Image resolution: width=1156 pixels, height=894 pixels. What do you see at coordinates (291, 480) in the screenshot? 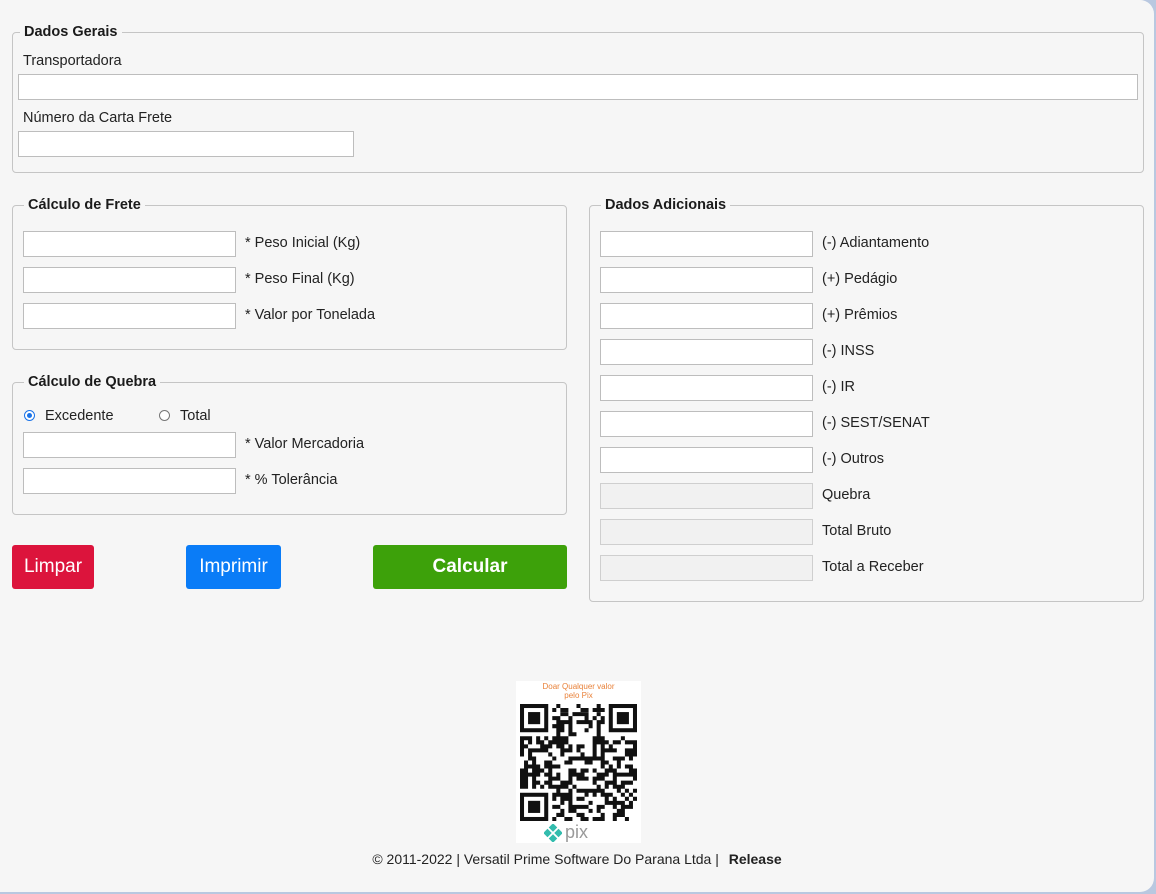
I see `tolerancia-label: * % Tolerância` at bounding box center [291, 480].